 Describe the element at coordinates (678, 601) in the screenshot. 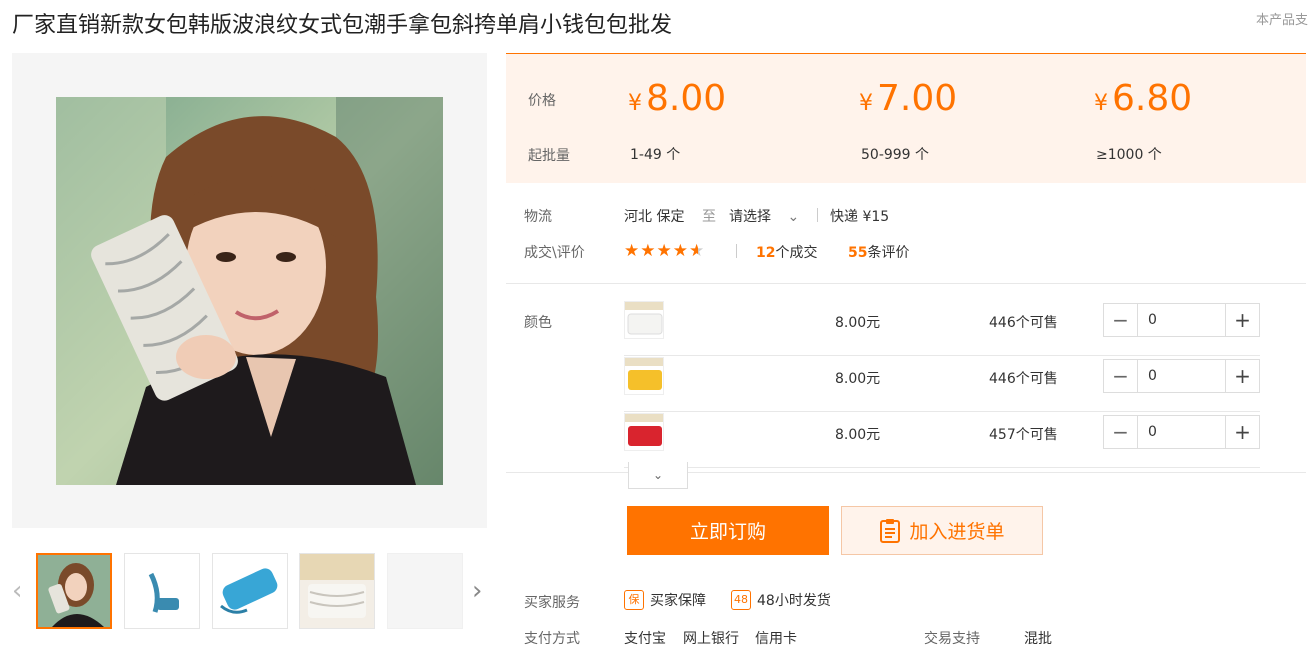

I see `service-label: 买家保障` at that location.